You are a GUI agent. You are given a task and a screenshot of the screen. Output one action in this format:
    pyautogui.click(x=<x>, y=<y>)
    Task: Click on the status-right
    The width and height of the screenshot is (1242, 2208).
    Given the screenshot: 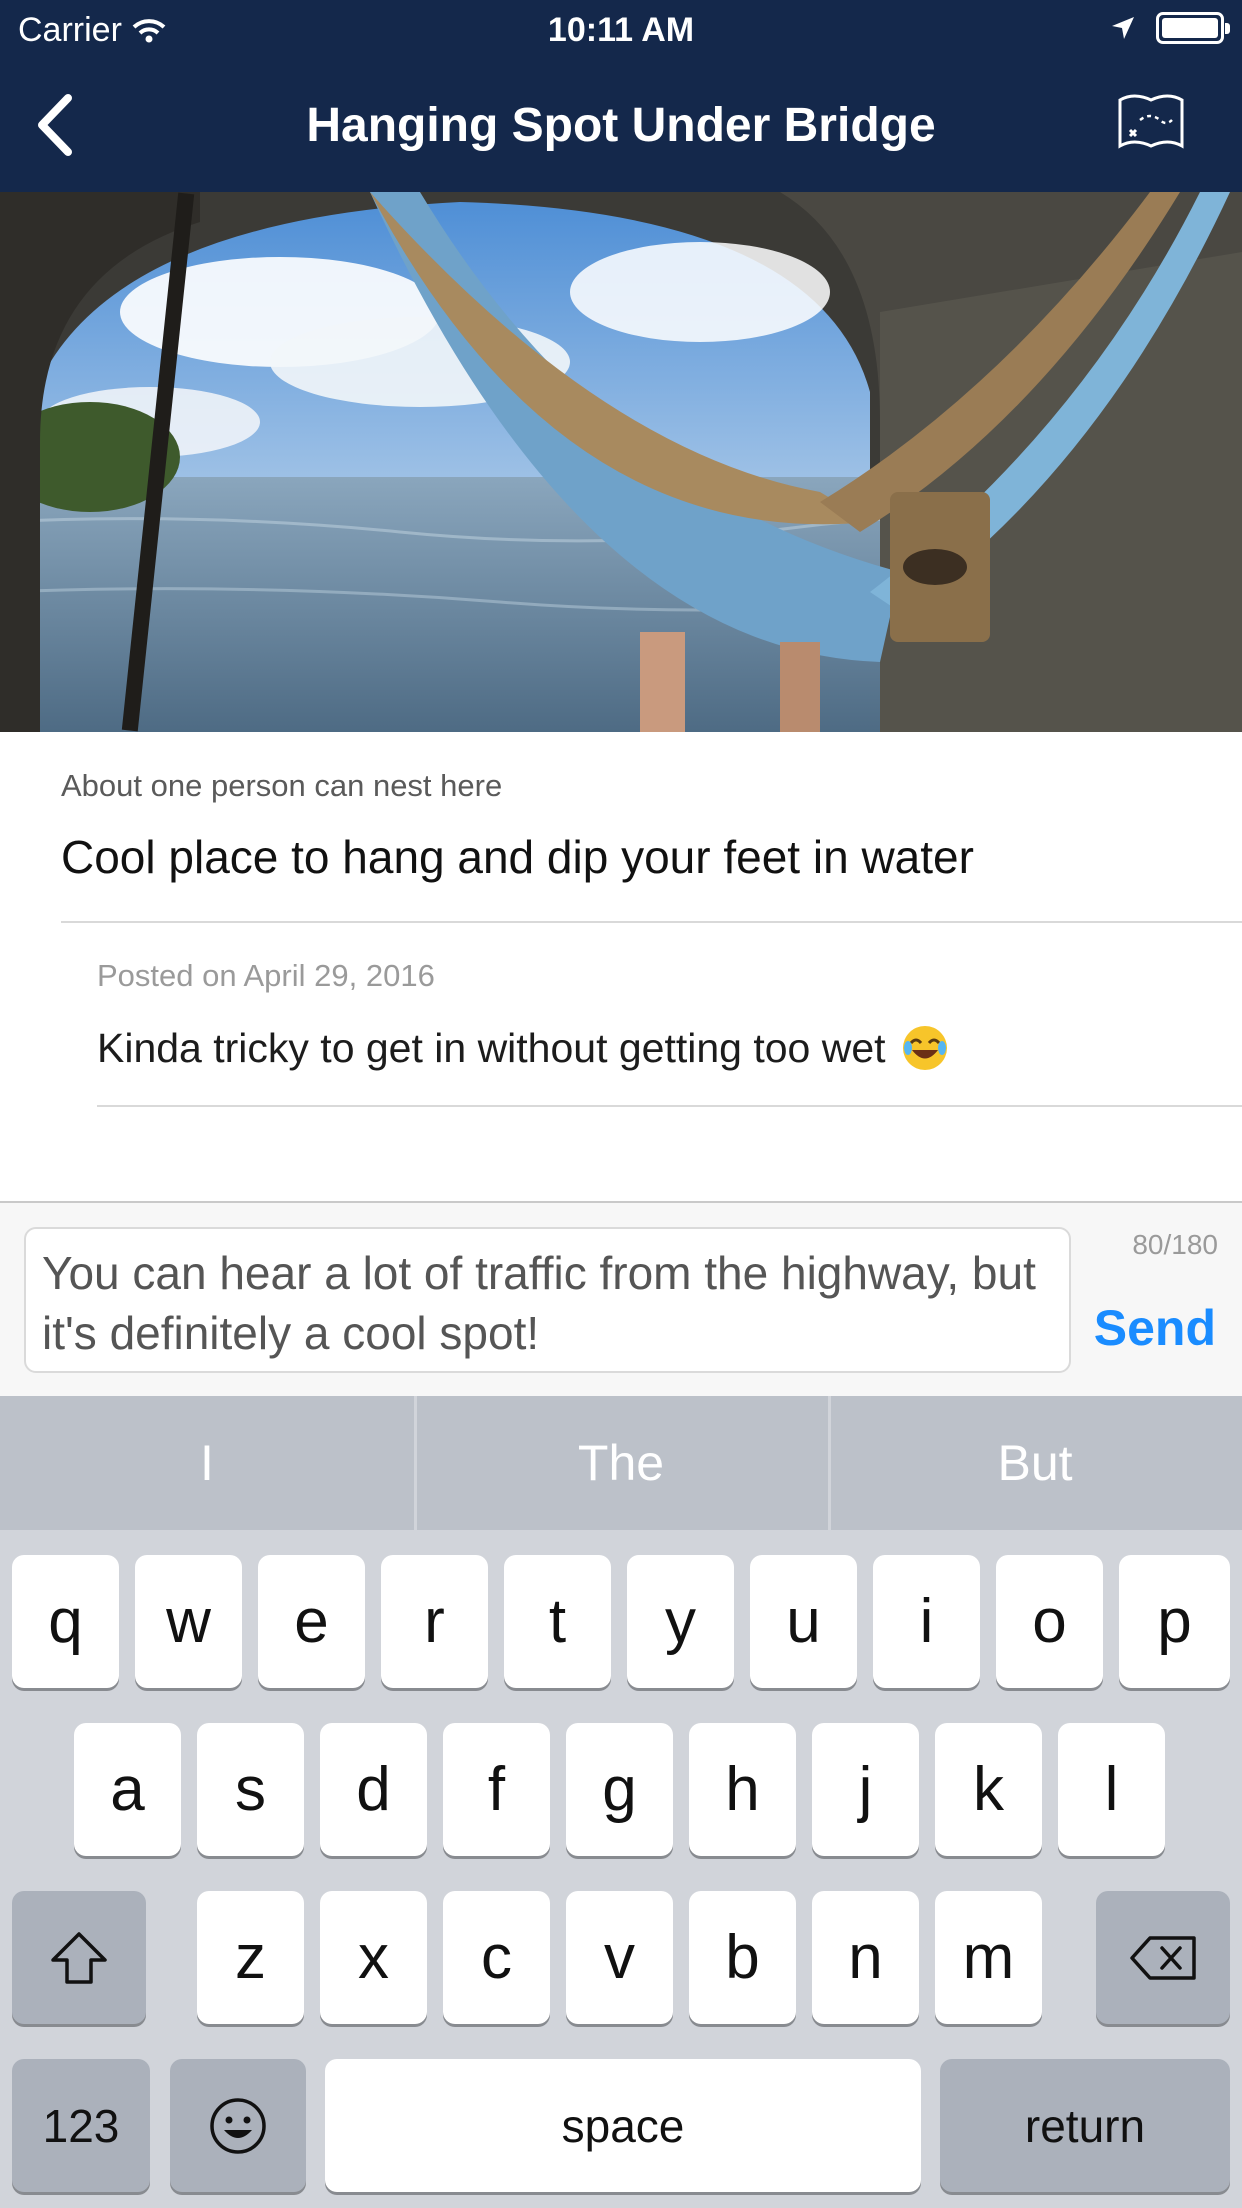 What is the action you would take?
    pyautogui.click(x=1170, y=28)
    